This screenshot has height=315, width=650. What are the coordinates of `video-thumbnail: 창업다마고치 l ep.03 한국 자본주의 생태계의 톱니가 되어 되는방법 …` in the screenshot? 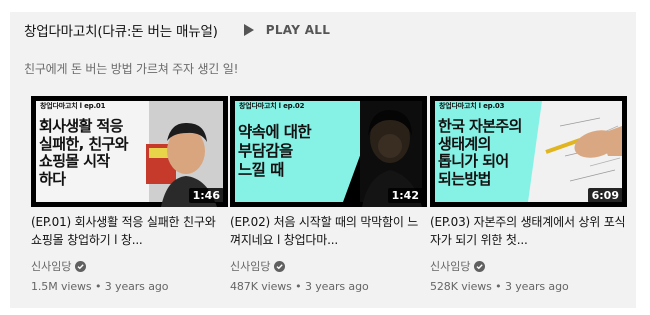 It's located at (528, 151).